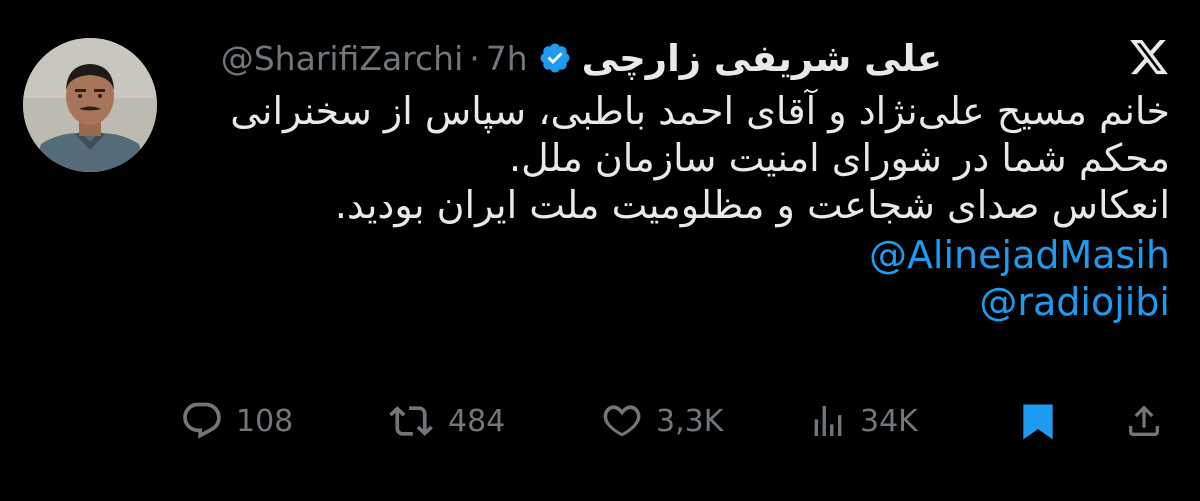 The height and width of the screenshot is (501, 1200). Describe the element at coordinates (839, 158) in the screenshot. I see `tweet-text-line-2: محکم شما در شورای امنیت سازمان ملل.` at that location.